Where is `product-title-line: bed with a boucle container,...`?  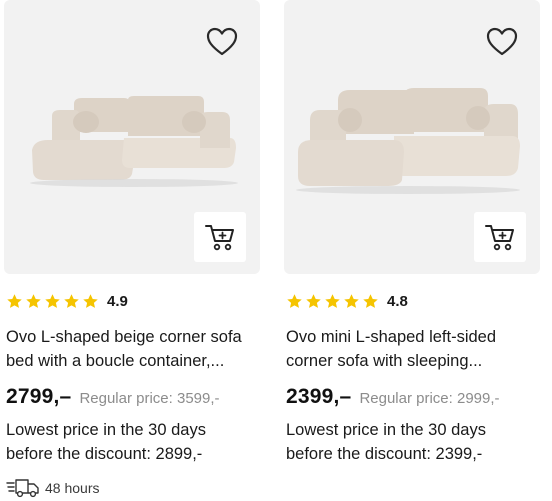
product-title-line: bed with a boucle container,... is located at coordinates (135, 361).